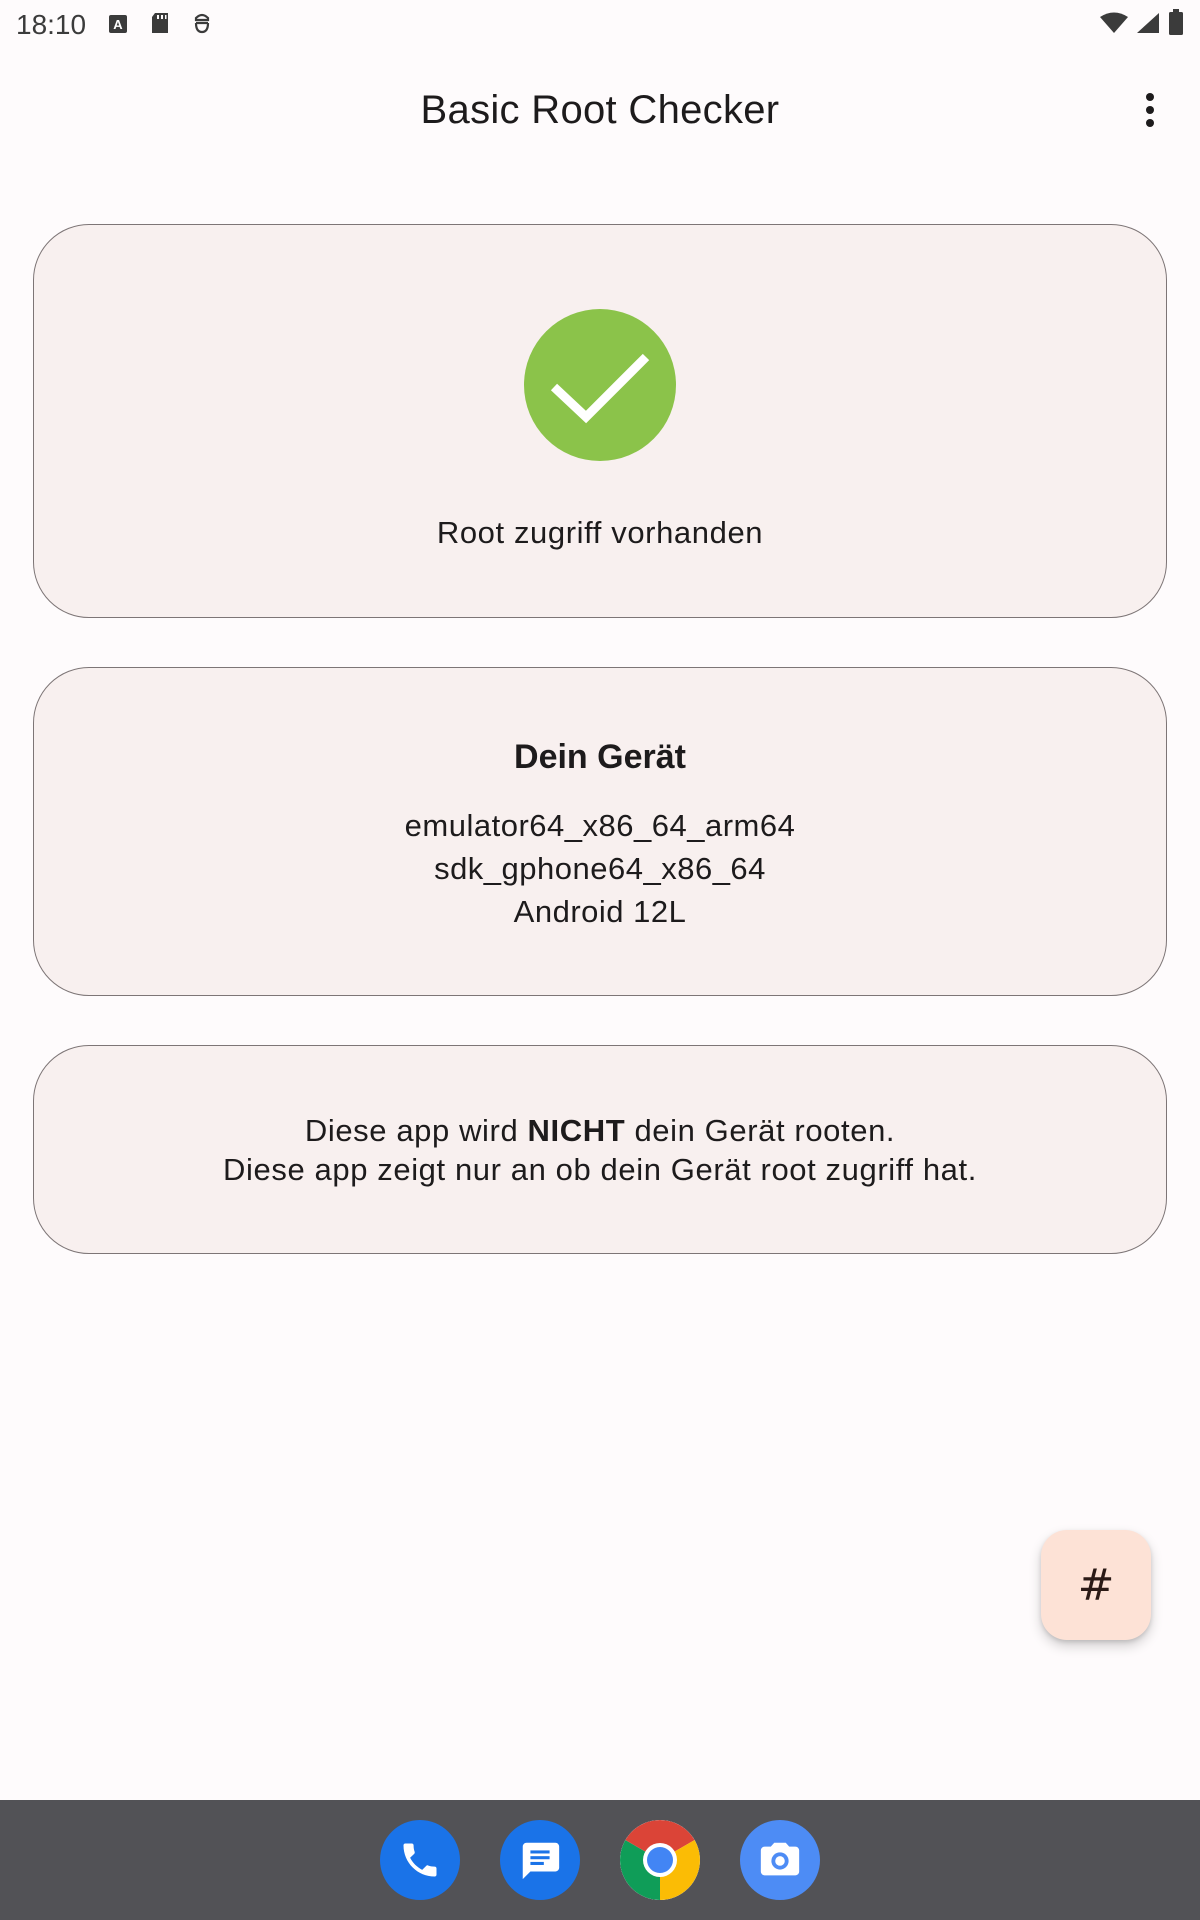 Image resolution: width=1200 pixels, height=1920 pixels. Describe the element at coordinates (416, 1130) in the screenshot. I see `disclaimer-line-1-start: Diese app wird` at that location.